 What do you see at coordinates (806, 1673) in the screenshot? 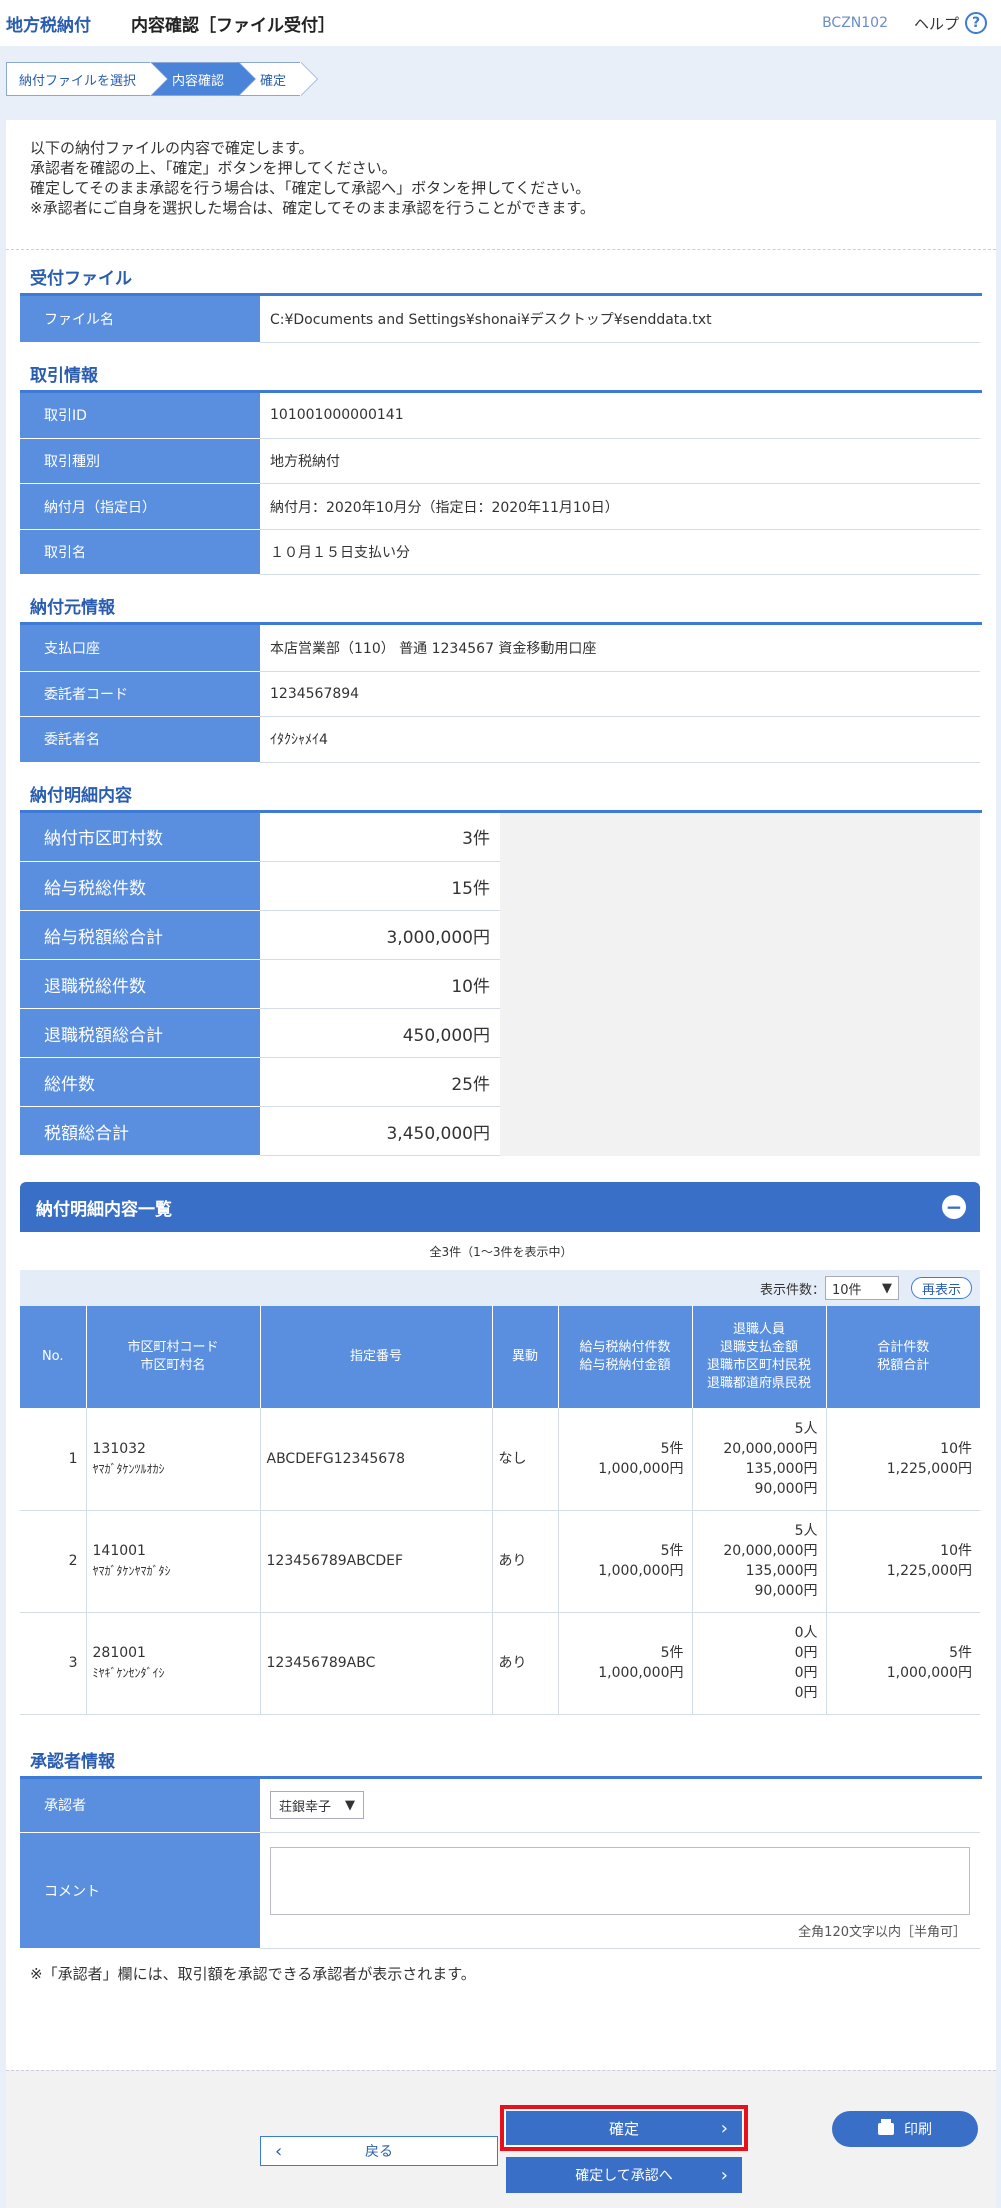
I see `retire-city-tax: 0円` at bounding box center [806, 1673].